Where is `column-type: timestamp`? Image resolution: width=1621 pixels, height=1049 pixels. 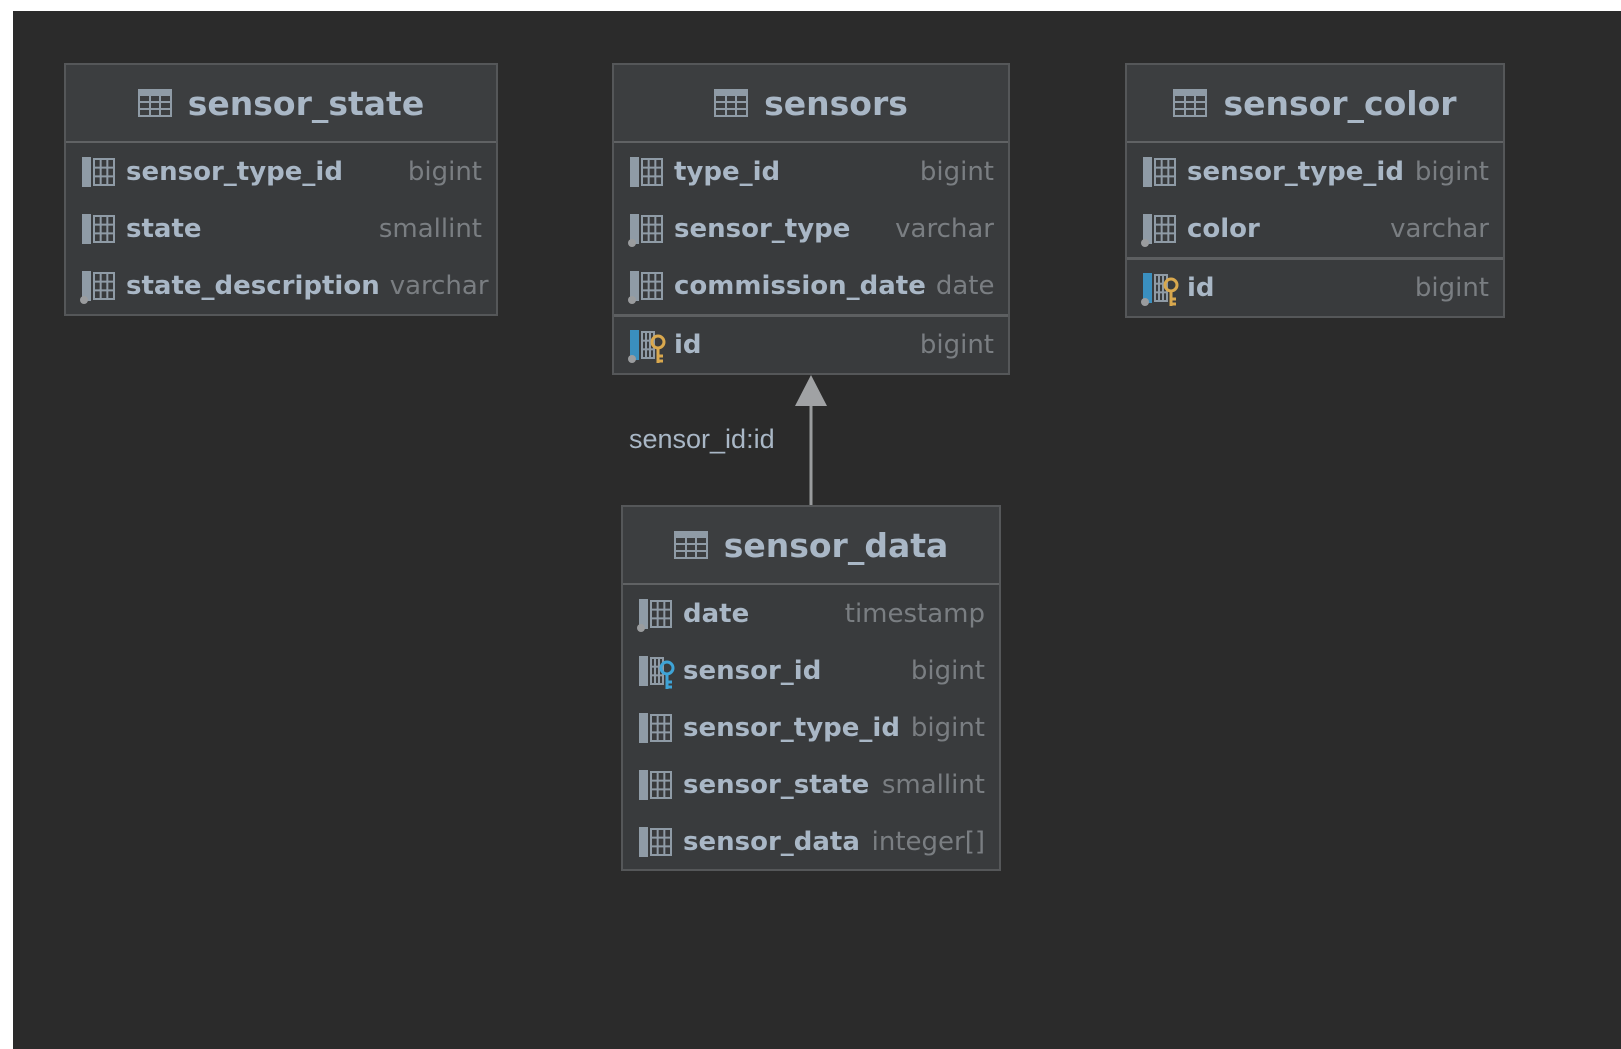
column-type: timestamp is located at coordinates (914, 613).